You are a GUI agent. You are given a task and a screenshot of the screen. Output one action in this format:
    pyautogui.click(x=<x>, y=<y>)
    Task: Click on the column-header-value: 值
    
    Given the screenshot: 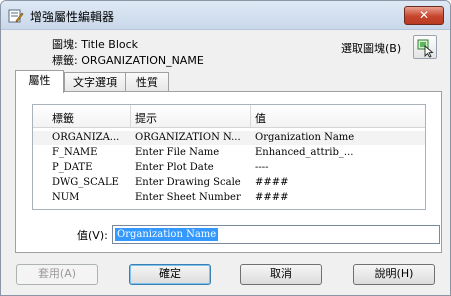 What is the action you would take?
    pyautogui.click(x=260, y=118)
    